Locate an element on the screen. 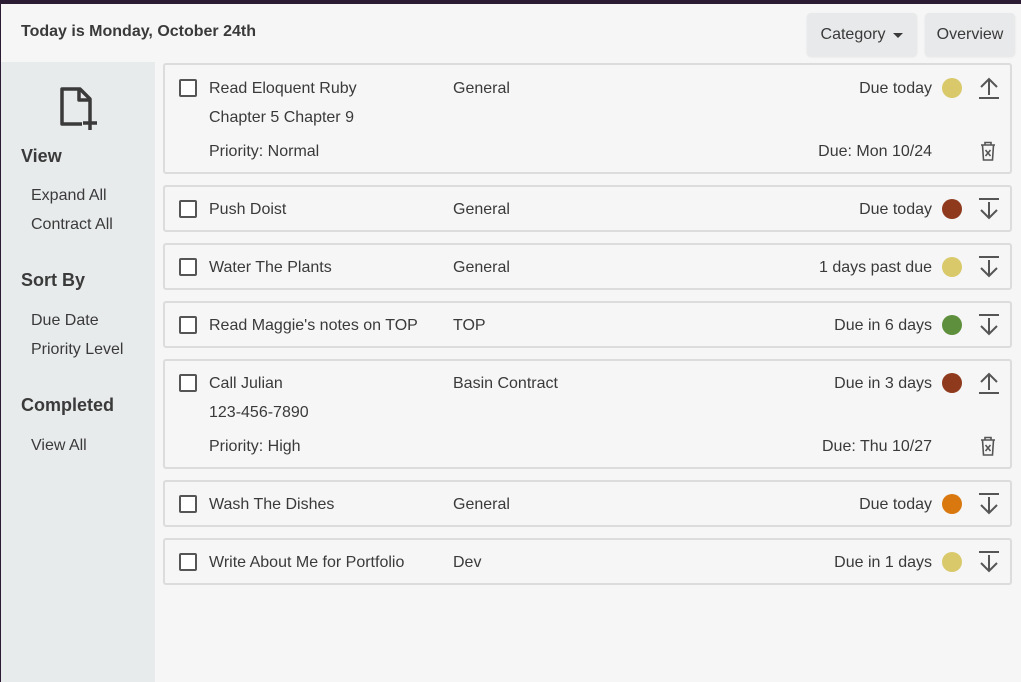  task-title: Write About Me for Portfolio is located at coordinates (307, 562).